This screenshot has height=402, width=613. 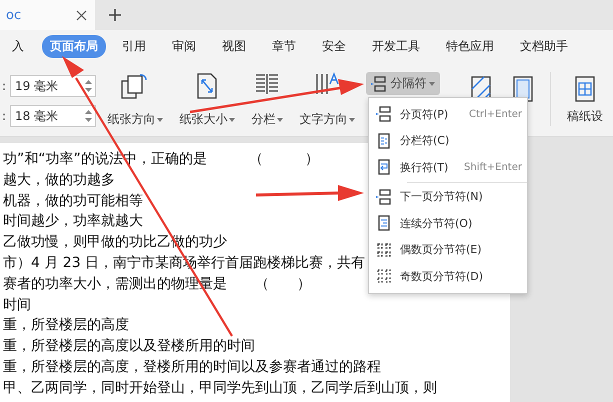 I want to click on document-text: 重，所登楼层的高度，登楼所用的时间以及参赛者通过的路程, so click(x=191, y=367).